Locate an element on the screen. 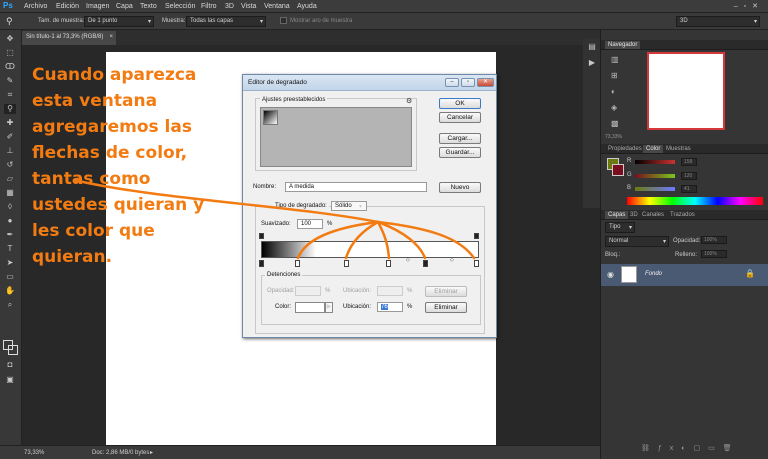  maximize-icon: ▫ is located at coordinates (468, 82).